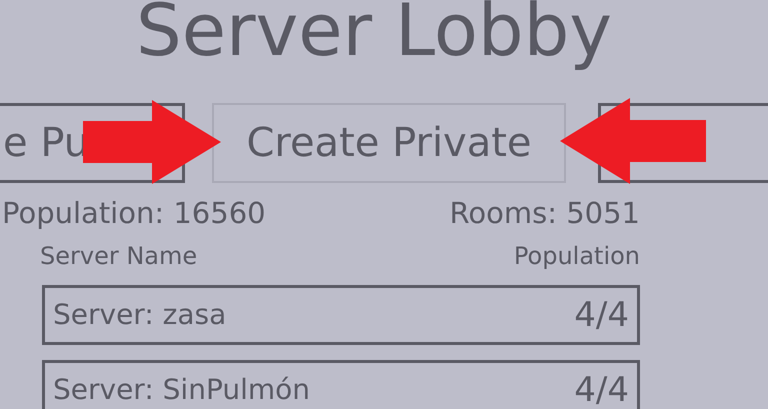 Image resolution: width=768 pixels, height=409 pixels. I want to click on server-name: Server: zasa, so click(139, 315).